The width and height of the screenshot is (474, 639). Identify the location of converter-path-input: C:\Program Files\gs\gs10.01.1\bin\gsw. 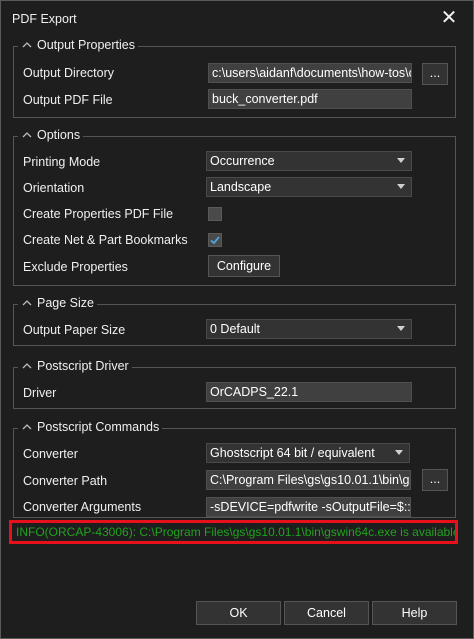
(308, 480).